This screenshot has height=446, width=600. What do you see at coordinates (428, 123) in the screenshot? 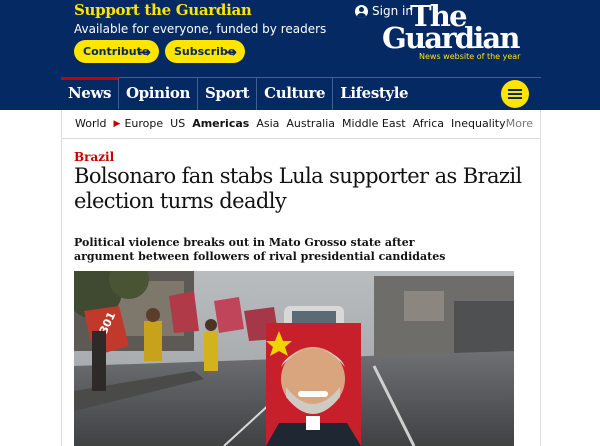
I see `subnav-item-africa: Africa` at bounding box center [428, 123].